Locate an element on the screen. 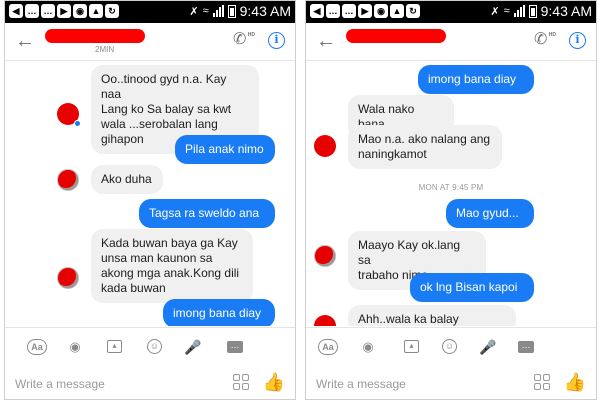 This screenshot has width=600, height=400. outgoing-message: Pila anak nimo is located at coordinates (225, 149).